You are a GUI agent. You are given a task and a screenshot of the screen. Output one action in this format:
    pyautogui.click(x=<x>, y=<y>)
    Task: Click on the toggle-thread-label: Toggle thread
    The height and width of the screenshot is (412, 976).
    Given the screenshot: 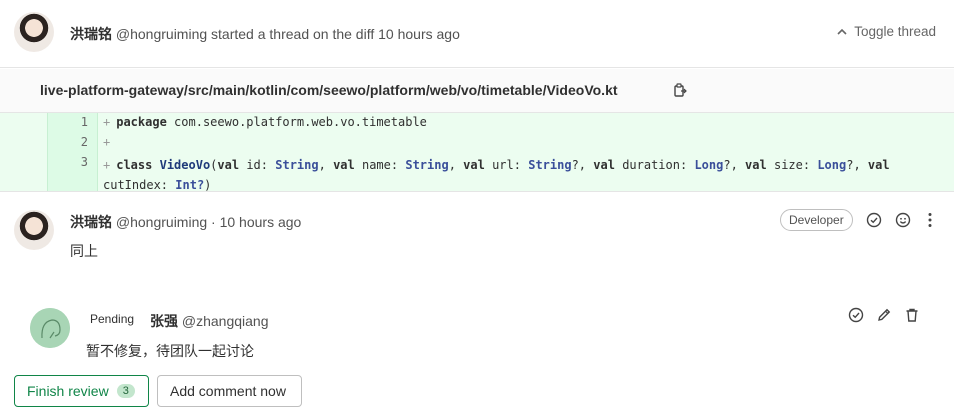 What is the action you would take?
    pyautogui.click(x=895, y=31)
    